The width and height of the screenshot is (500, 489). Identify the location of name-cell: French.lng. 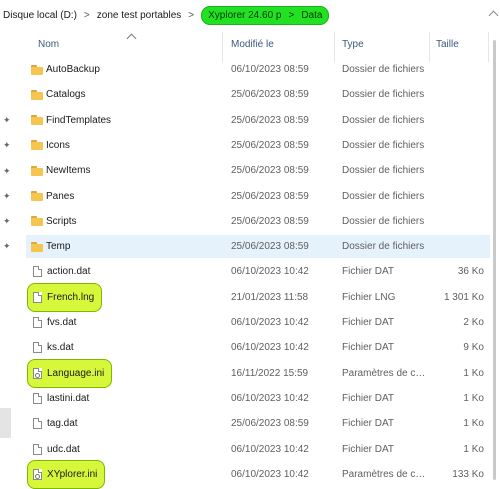
(124, 297).